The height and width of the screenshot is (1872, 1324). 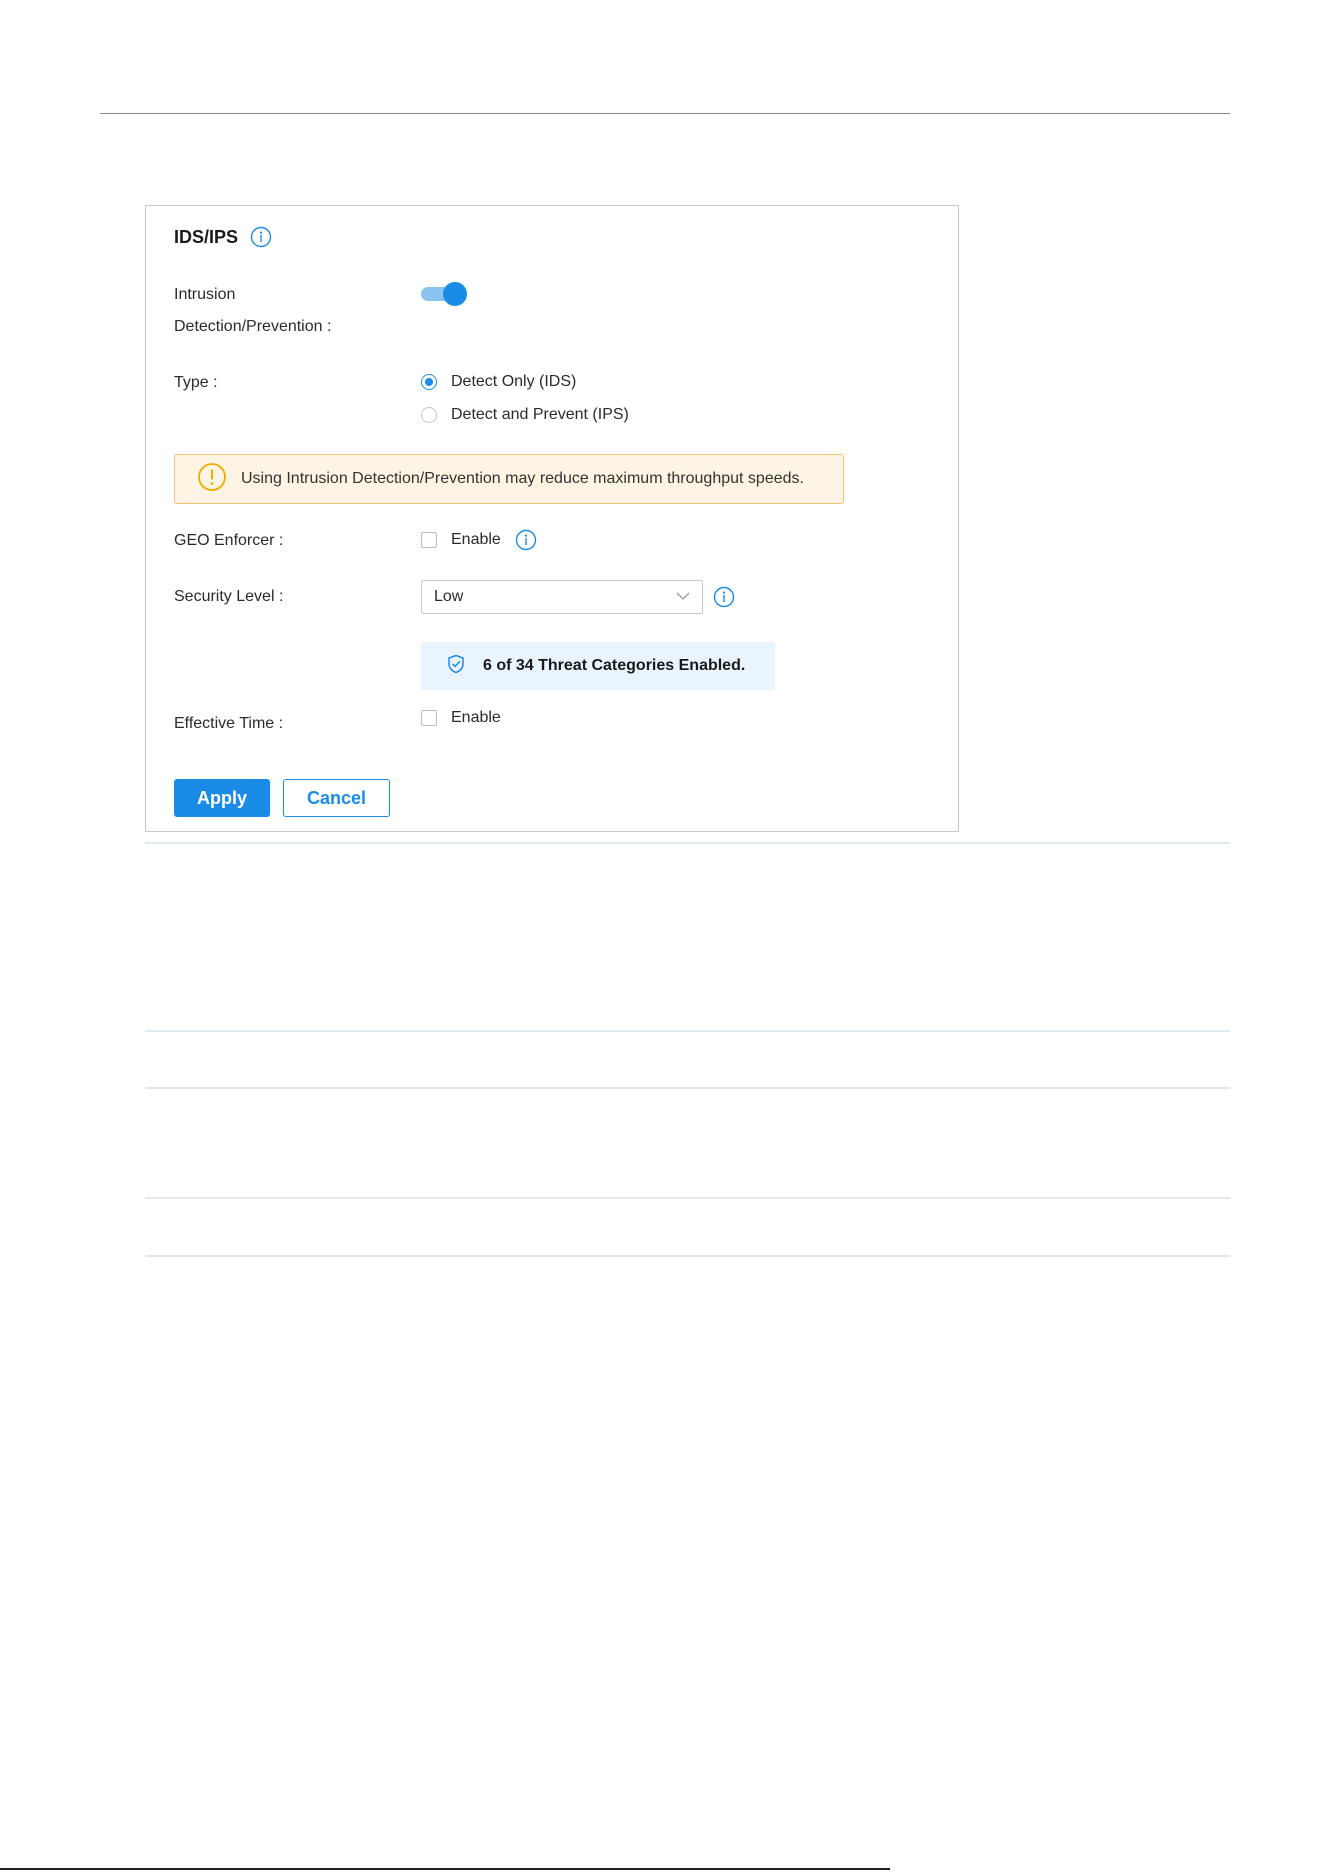 What do you see at coordinates (683, 597) in the screenshot?
I see `chevron-down-icon` at bounding box center [683, 597].